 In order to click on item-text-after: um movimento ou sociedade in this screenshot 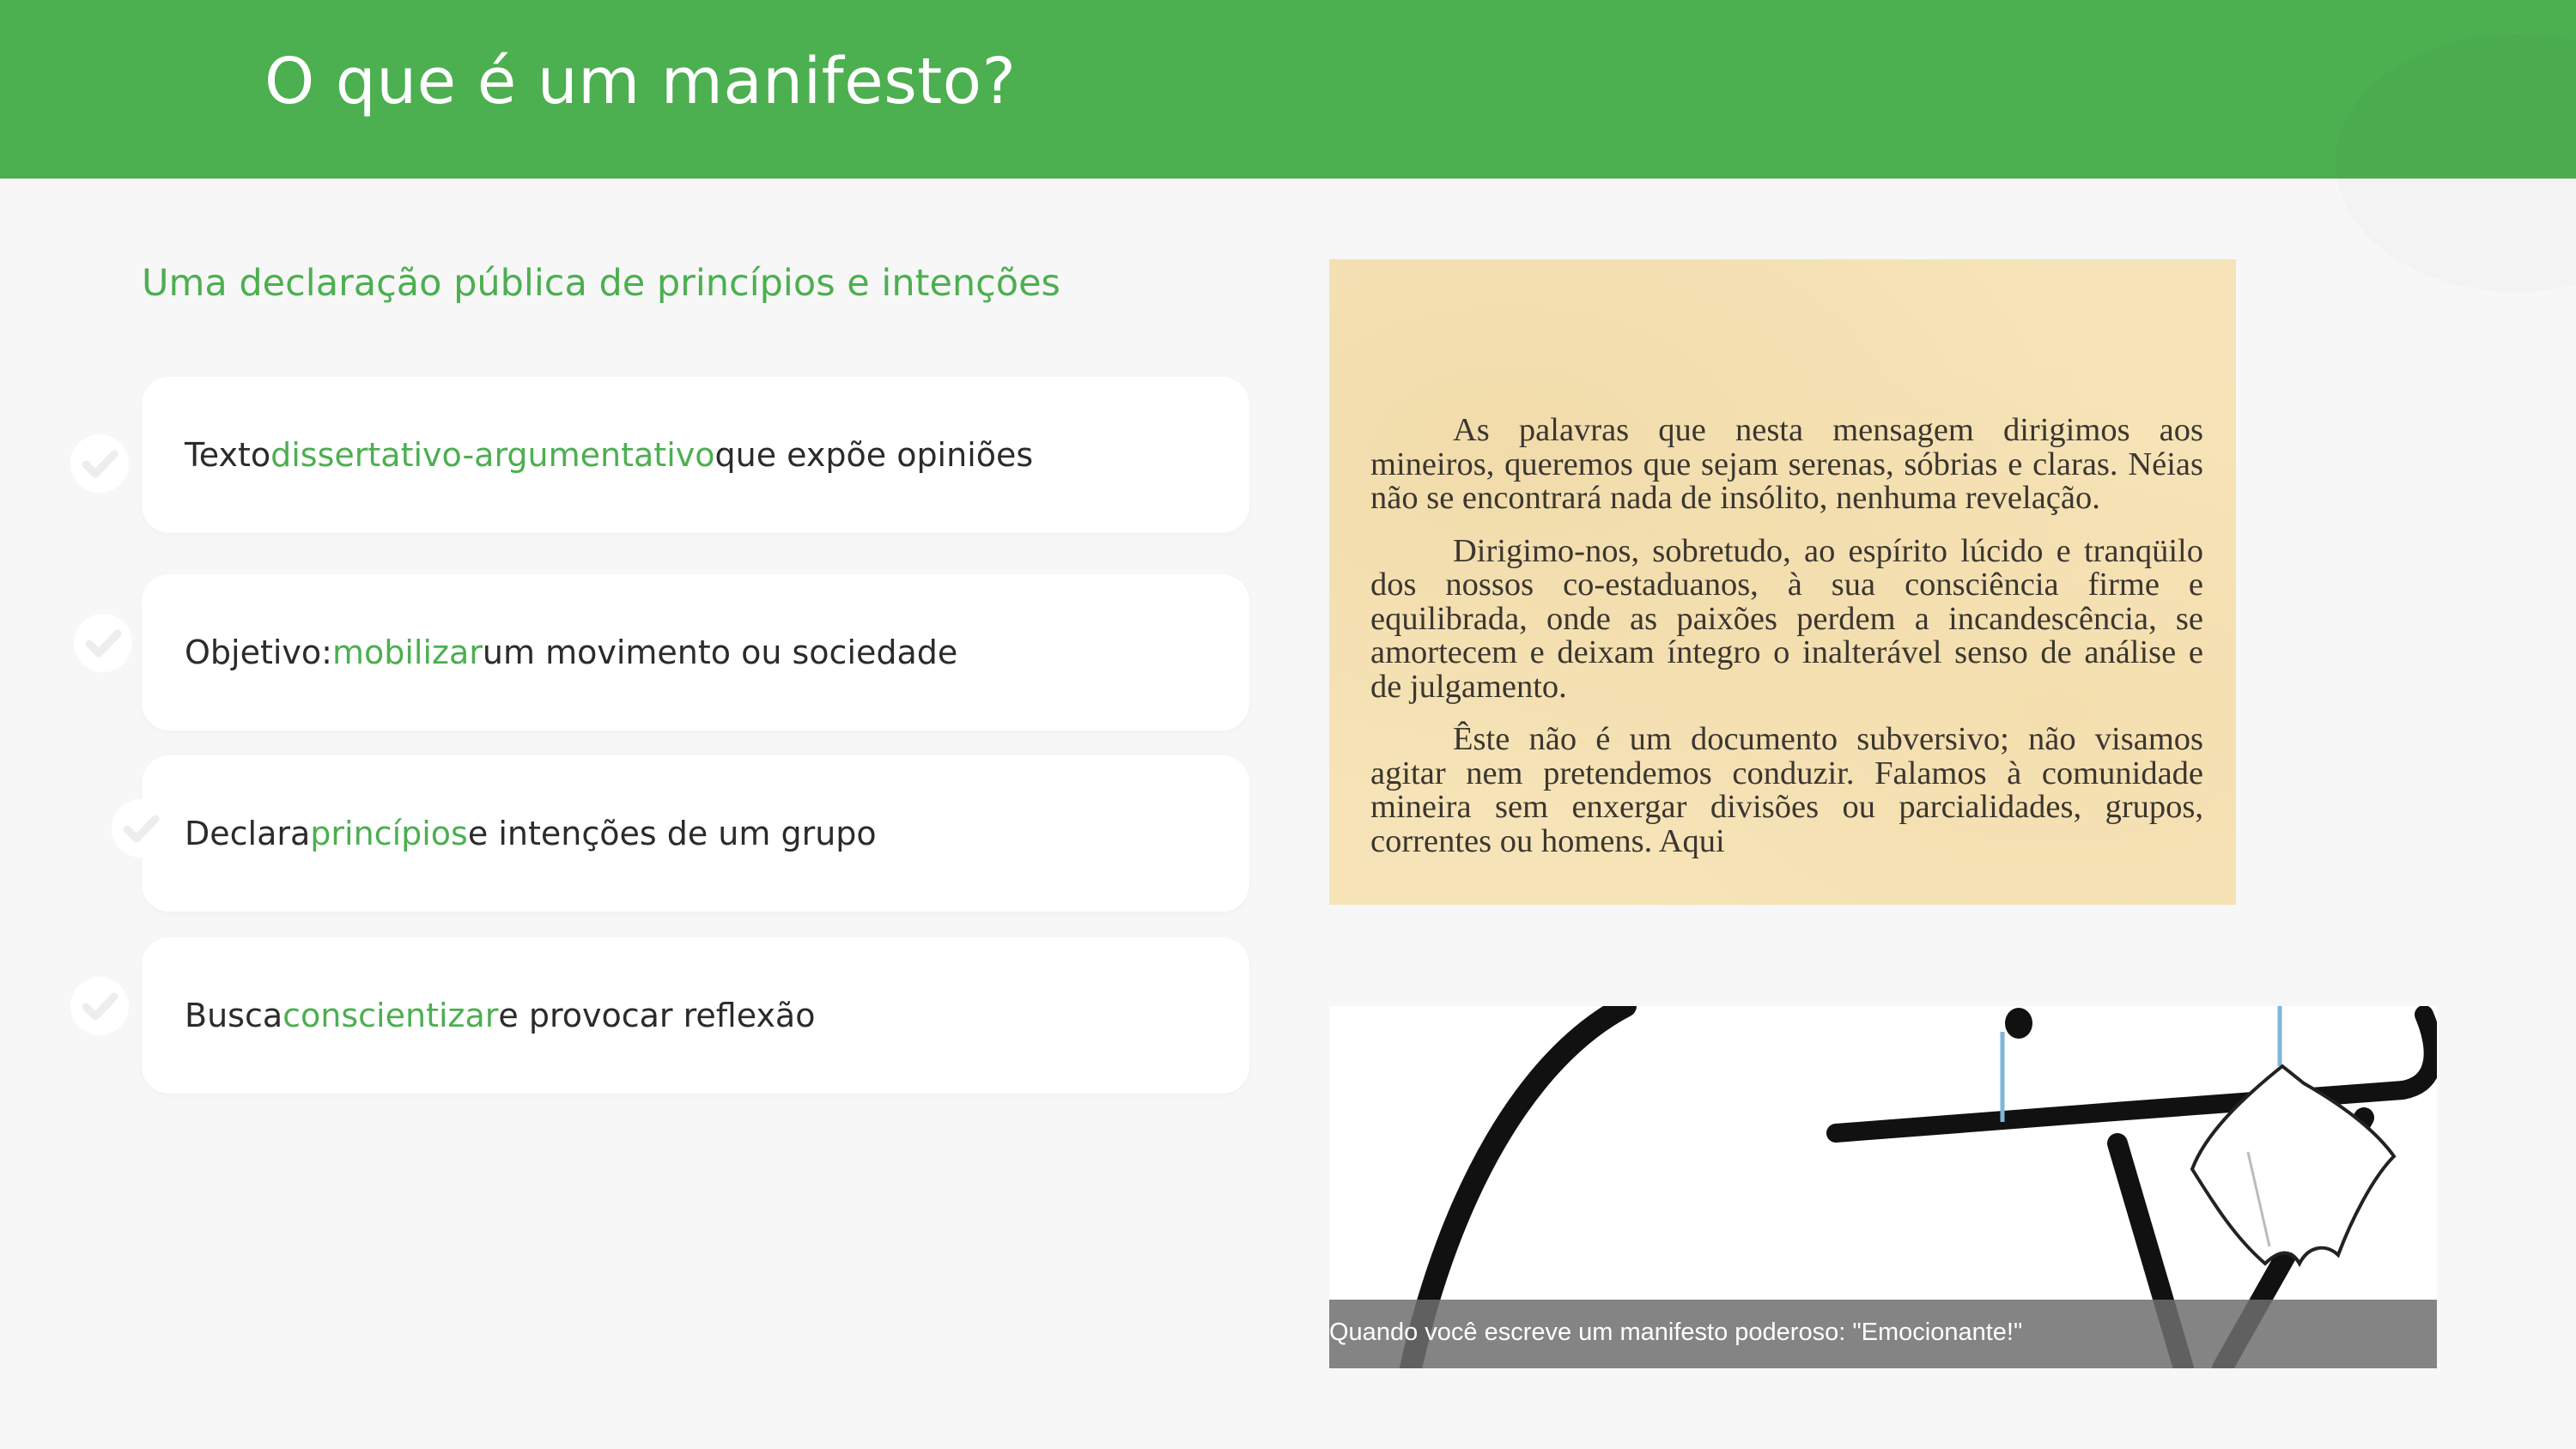, I will do `click(720, 652)`.